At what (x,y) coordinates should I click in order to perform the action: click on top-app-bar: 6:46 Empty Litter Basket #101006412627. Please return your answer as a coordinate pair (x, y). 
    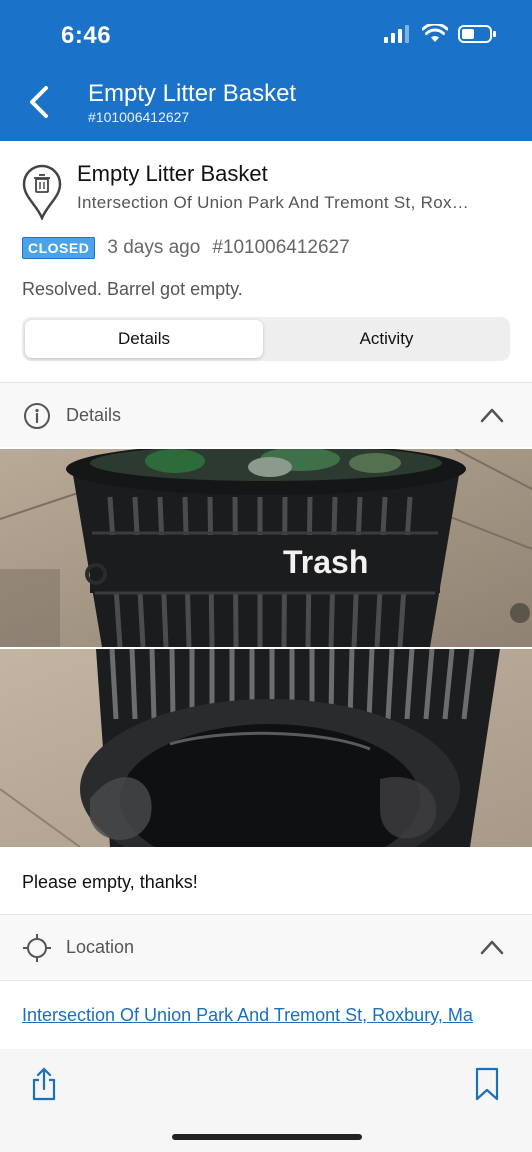
    Looking at the image, I should click on (266, 70).